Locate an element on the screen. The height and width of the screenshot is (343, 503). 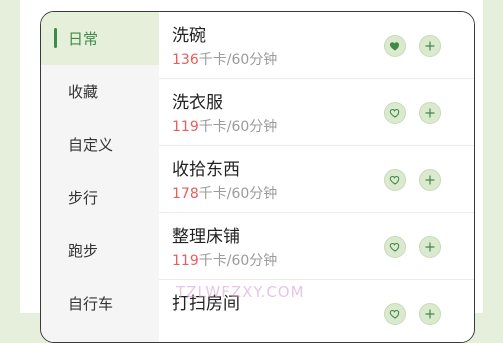
list-item: 收拾东西 178千卡/60分钟 is located at coordinates (316, 179).